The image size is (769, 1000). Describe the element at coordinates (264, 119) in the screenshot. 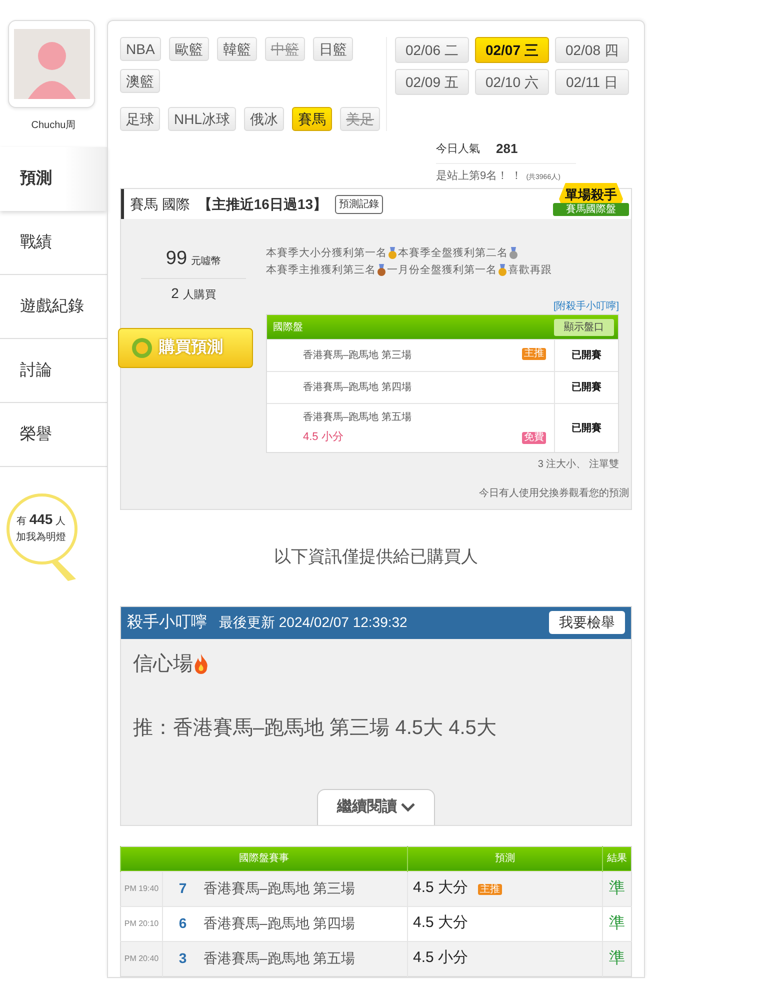

I see `sport-tab: 俄冰` at that location.